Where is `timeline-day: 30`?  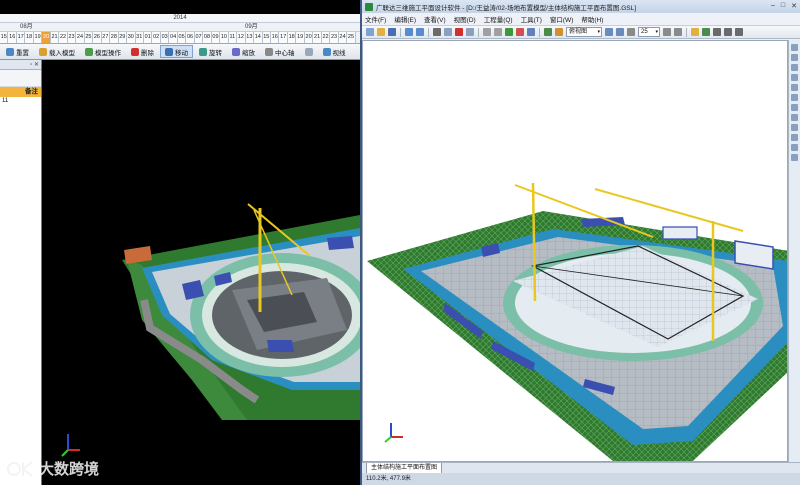
timeline-day: 30 is located at coordinates (131, 37).